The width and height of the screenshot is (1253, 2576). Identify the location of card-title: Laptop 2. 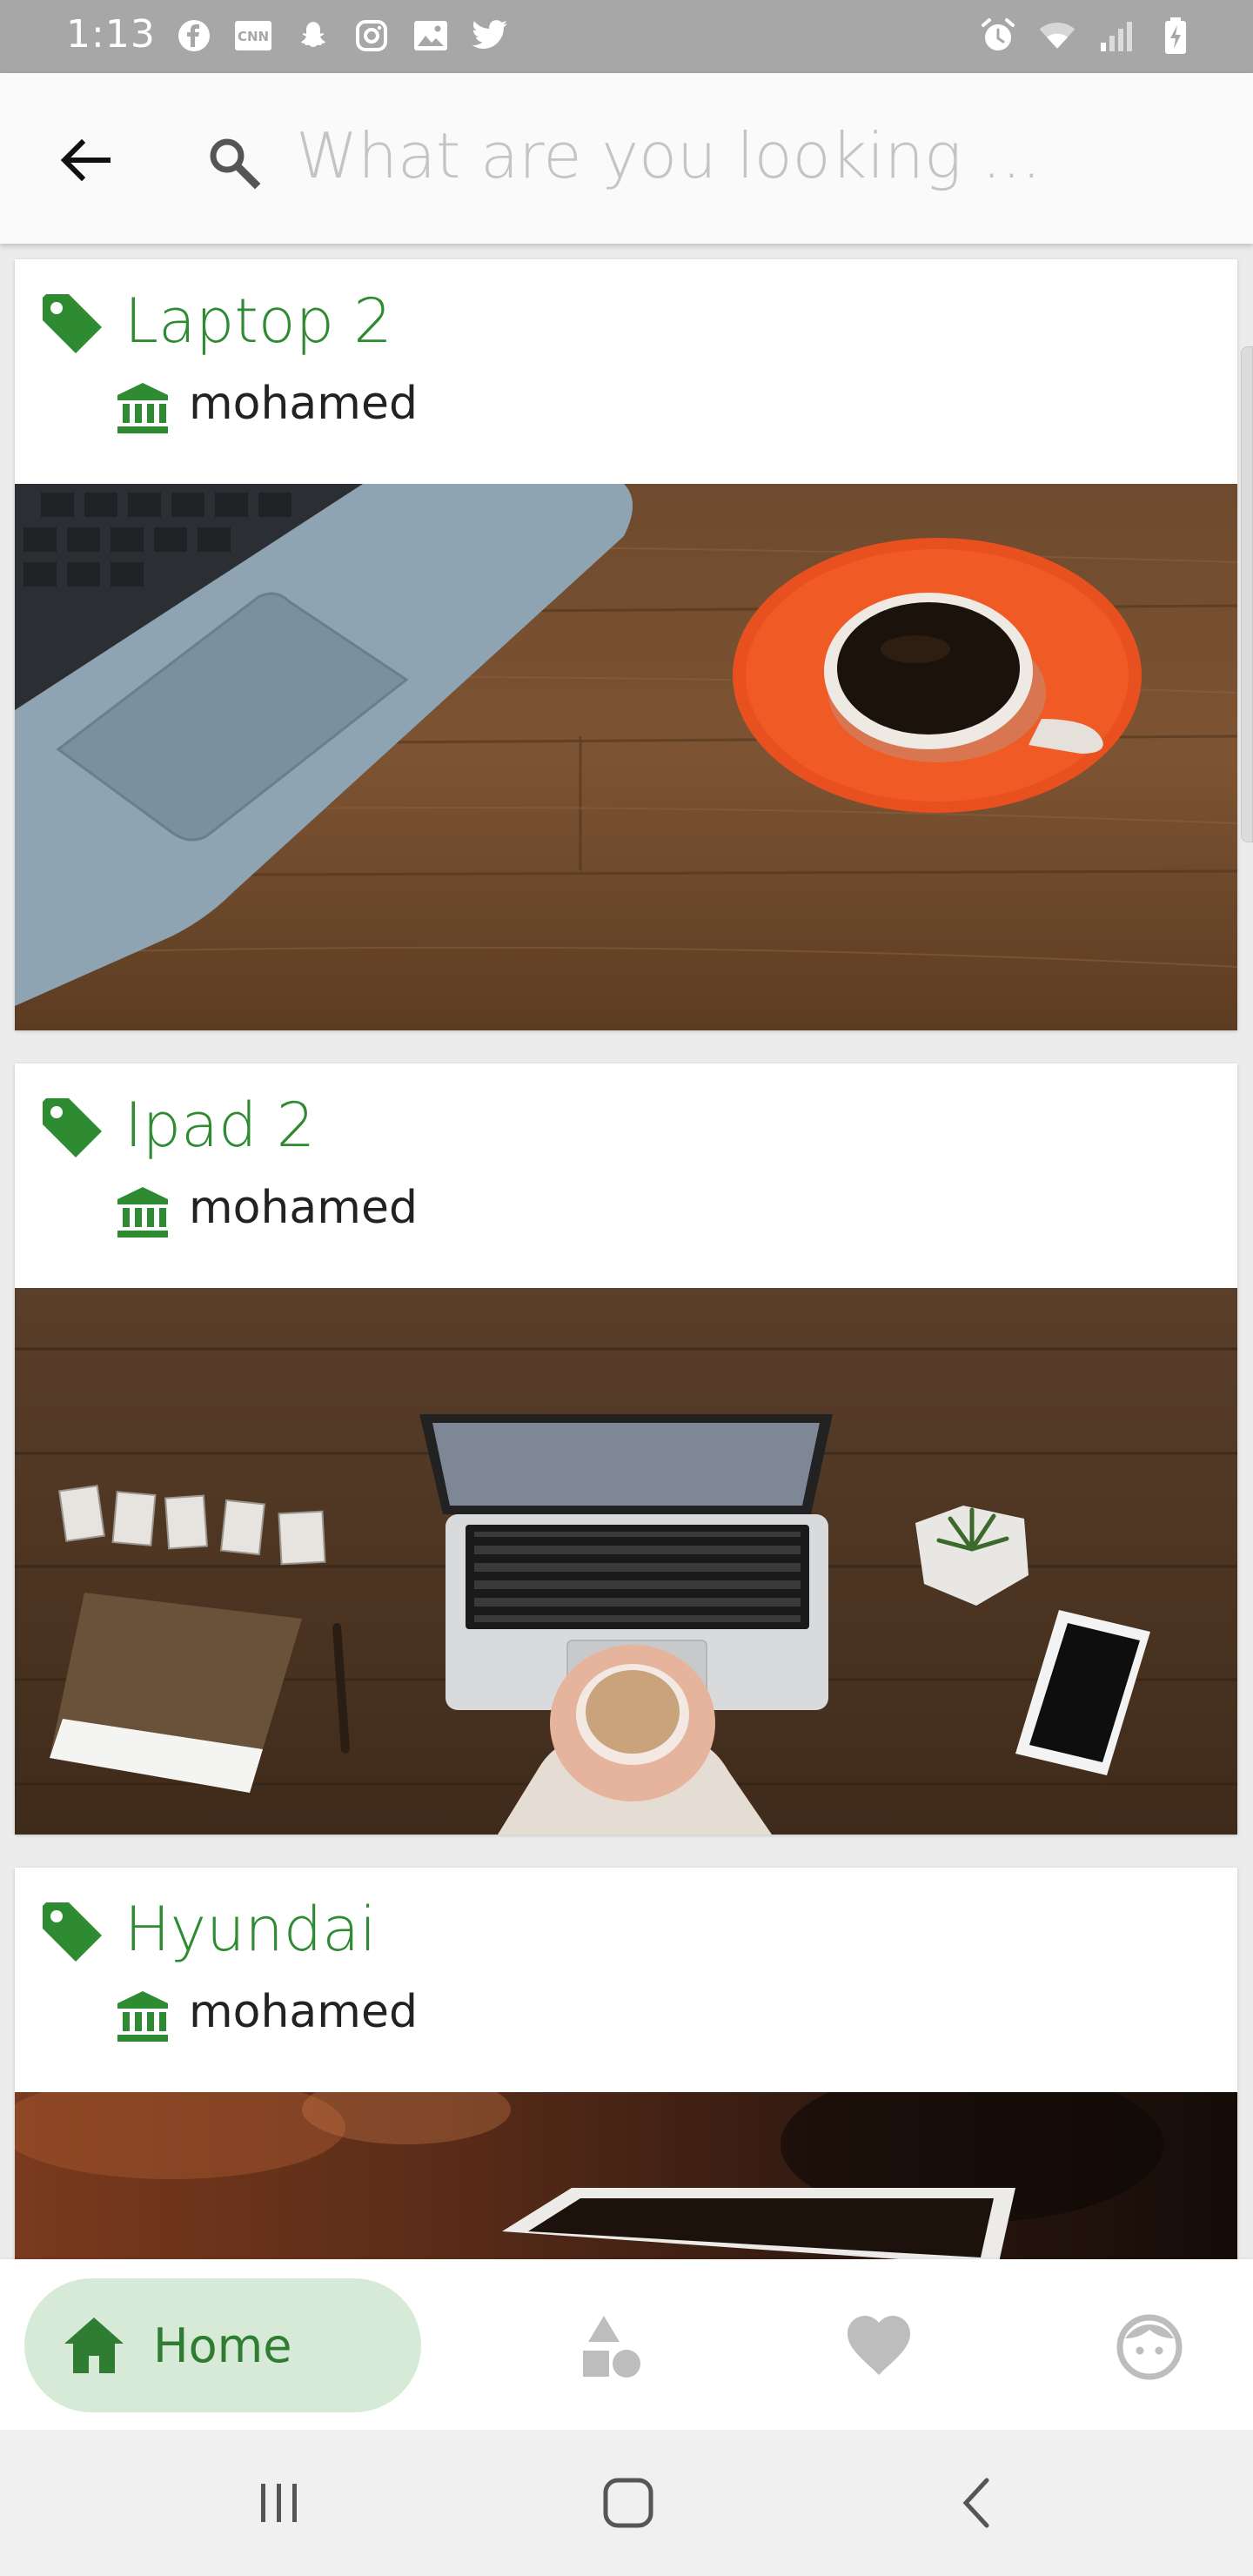
(258, 321).